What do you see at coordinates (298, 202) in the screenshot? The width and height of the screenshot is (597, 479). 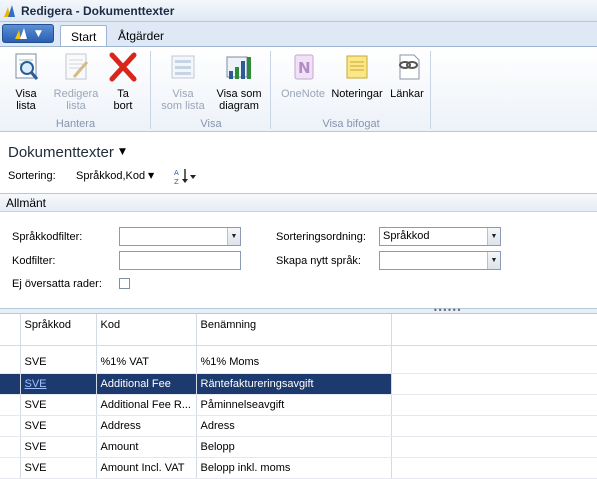 I see `section-header-allmant: Allmänt` at bounding box center [298, 202].